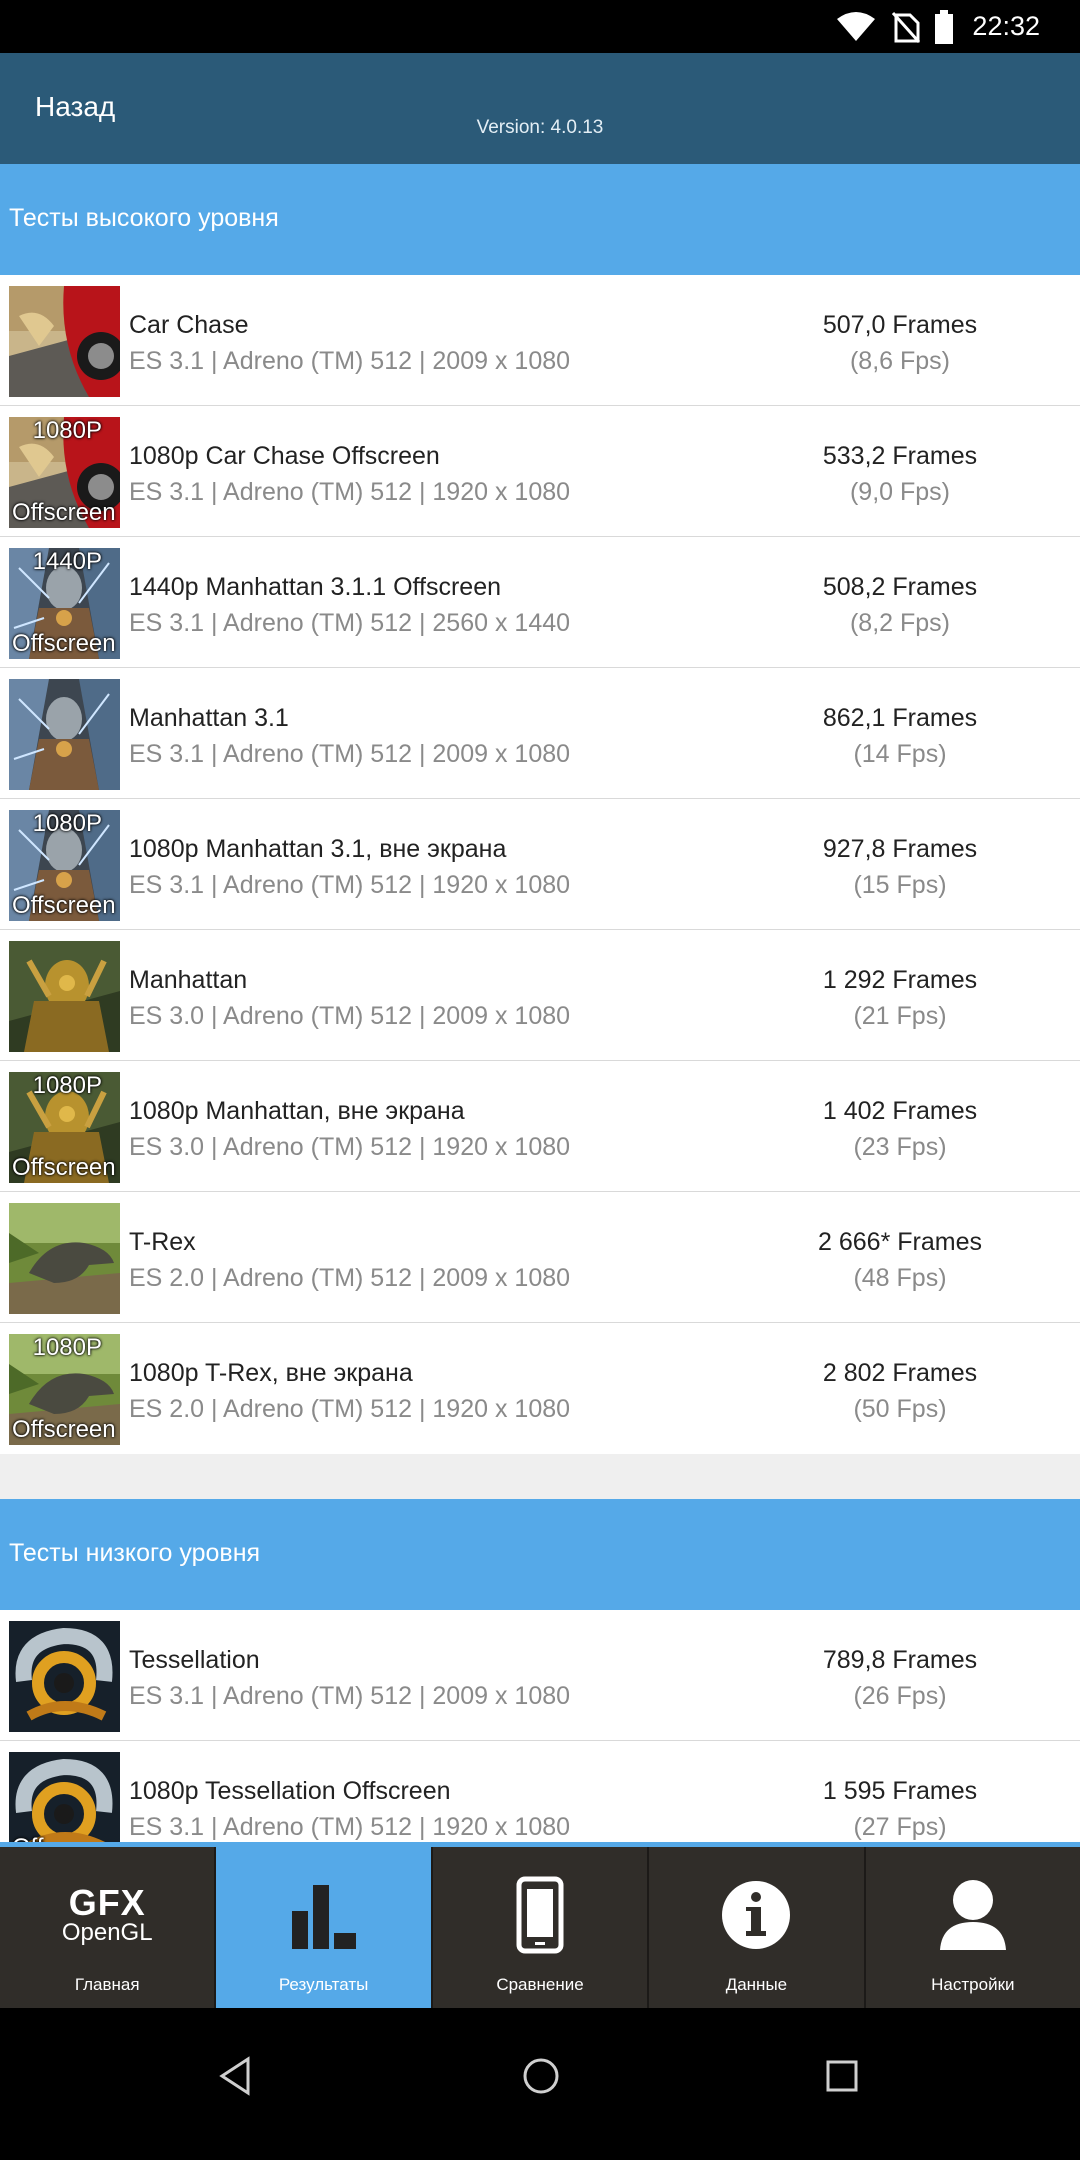 This screenshot has width=1080, height=2160. Describe the element at coordinates (900, 456) in the screenshot. I see `score-frames: 533,2 Frames` at that location.